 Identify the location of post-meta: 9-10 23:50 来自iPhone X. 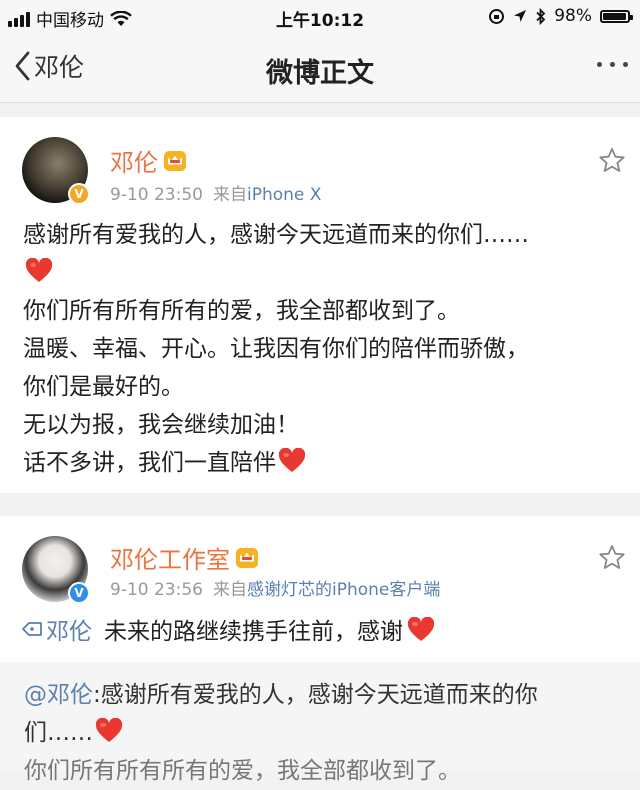
(215, 192).